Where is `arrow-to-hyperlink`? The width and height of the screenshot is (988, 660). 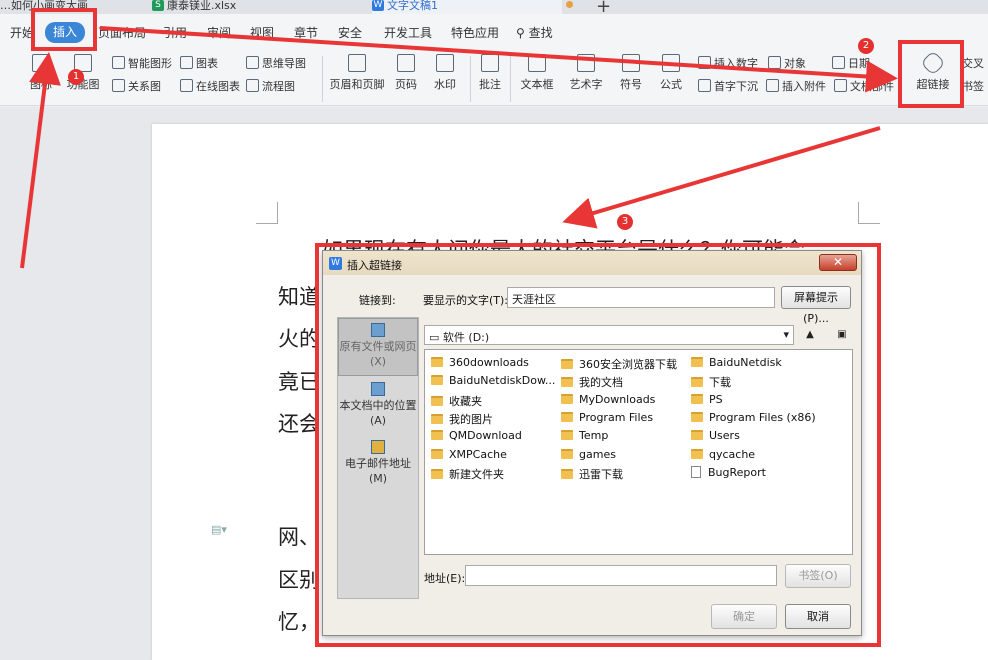
arrow-to-hyperlink is located at coordinates (498, 59).